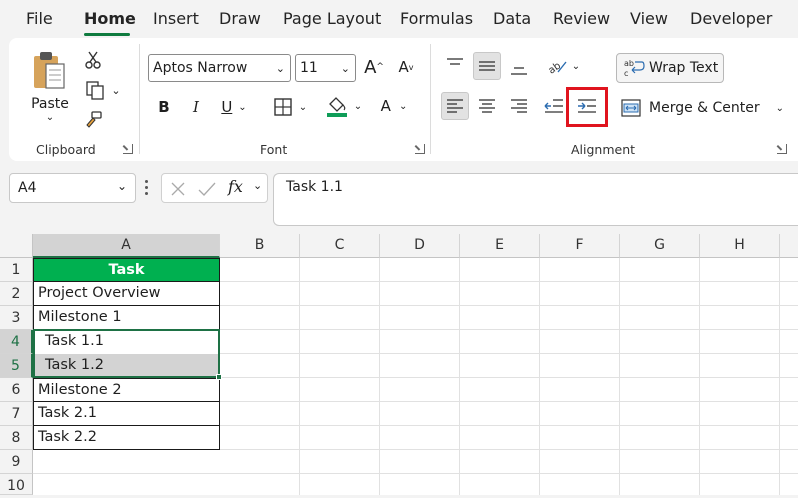  Describe the element at coordinates (16, 342) in the screenshot. I see `row-header-4: 4` at that location.